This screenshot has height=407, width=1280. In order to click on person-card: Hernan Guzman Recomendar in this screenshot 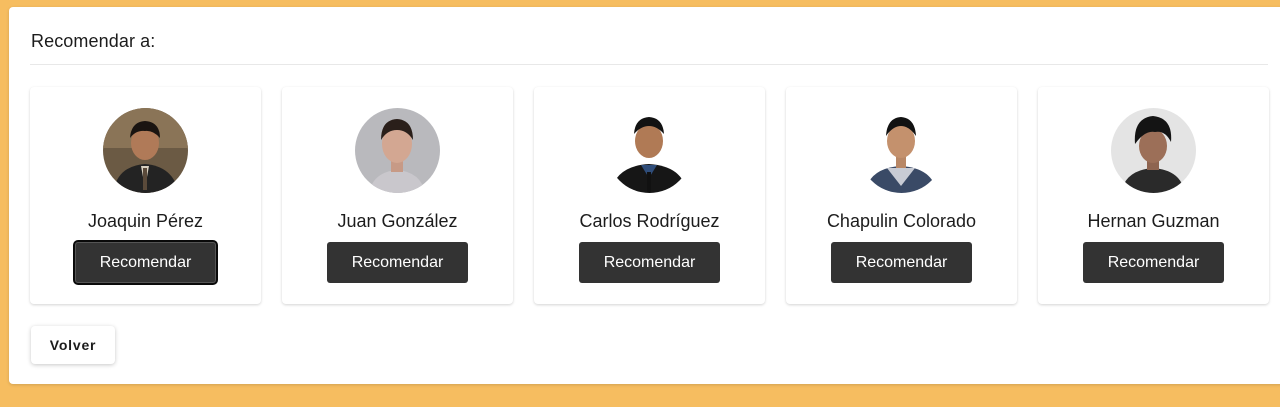, I will do `click(1153, 195)`.